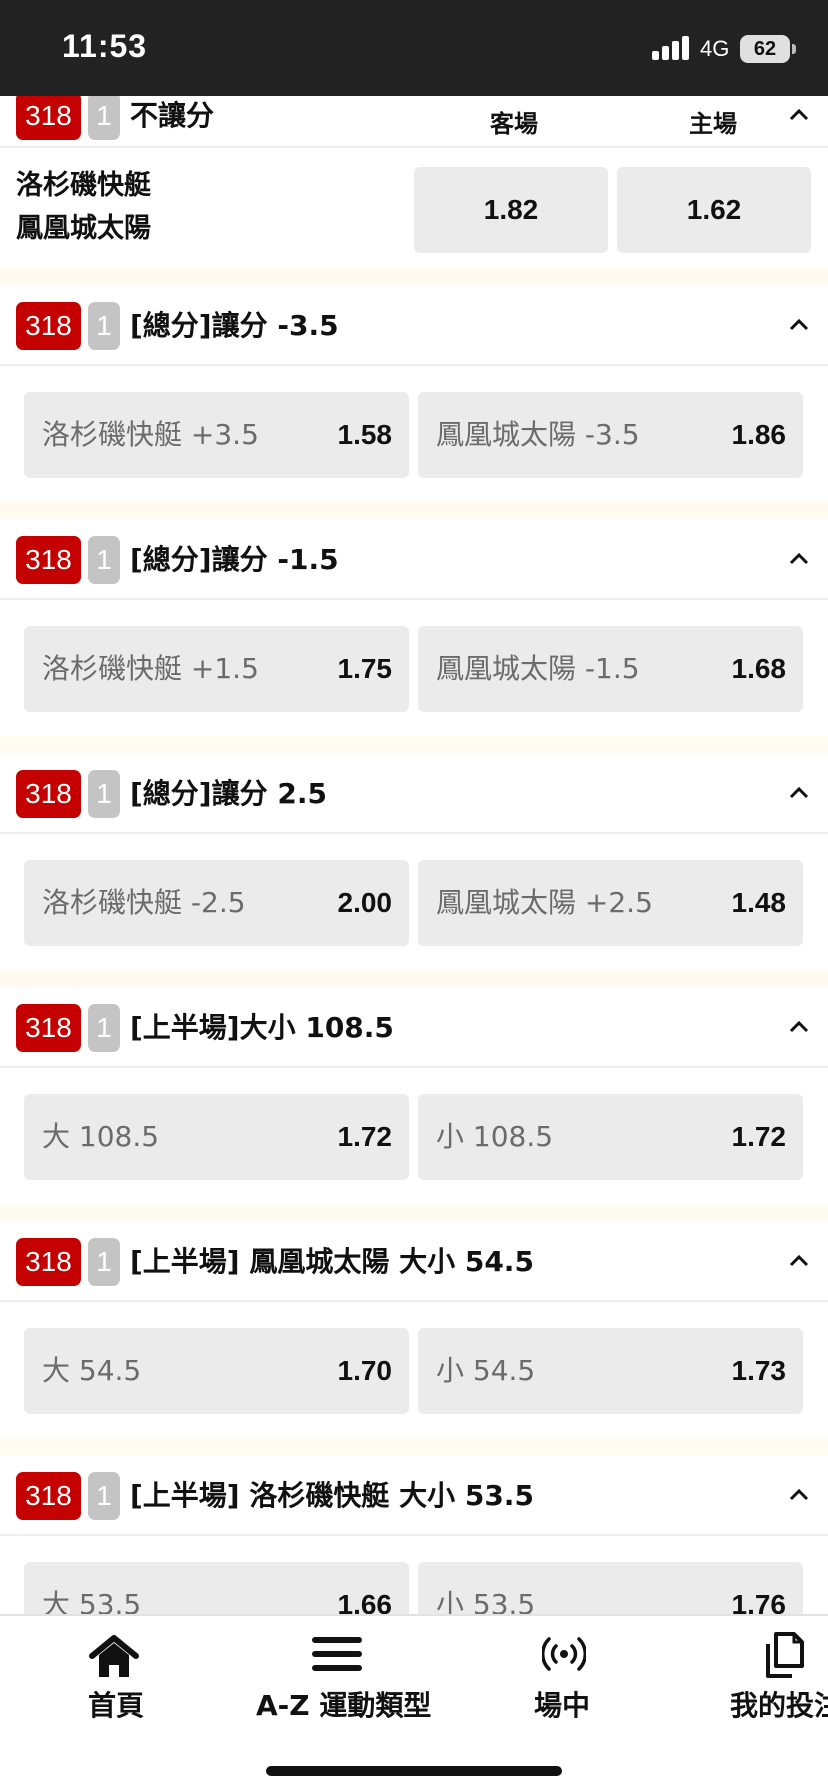  I want to click on nav-live: 場中, so click(575, 1671).